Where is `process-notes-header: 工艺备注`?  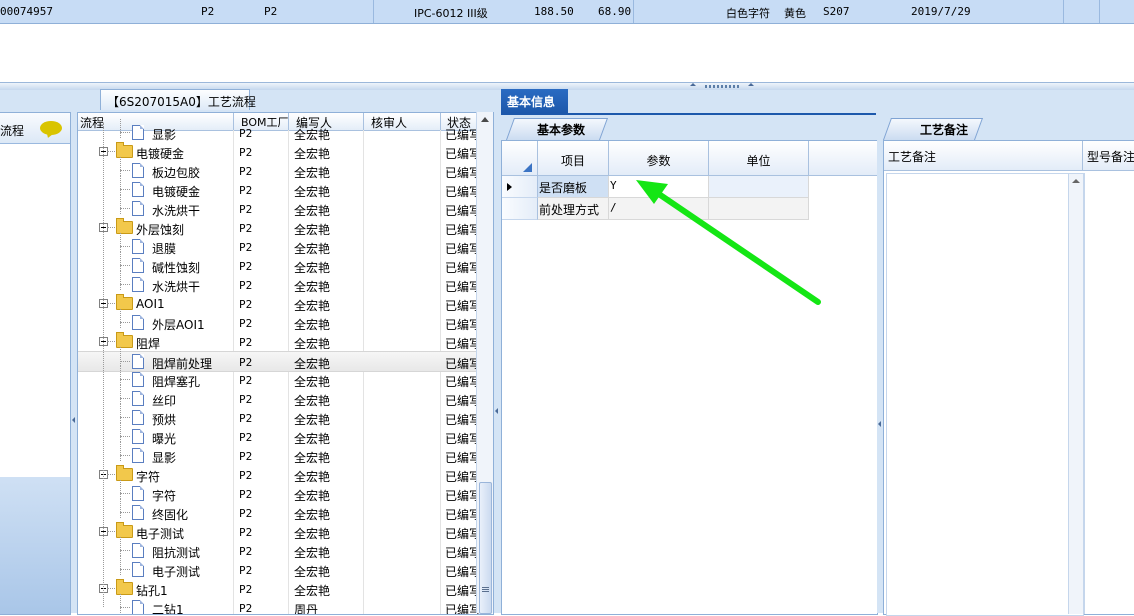
process-notes-header: 工艺备注 is located at coordinates (983, 156).